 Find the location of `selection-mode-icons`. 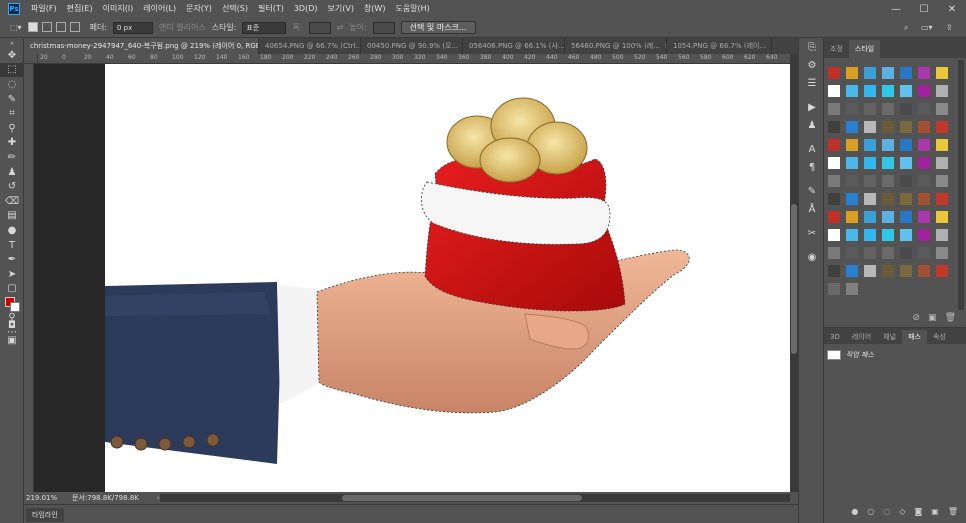

selection-mode-icons is located at coordinates (55, 27).